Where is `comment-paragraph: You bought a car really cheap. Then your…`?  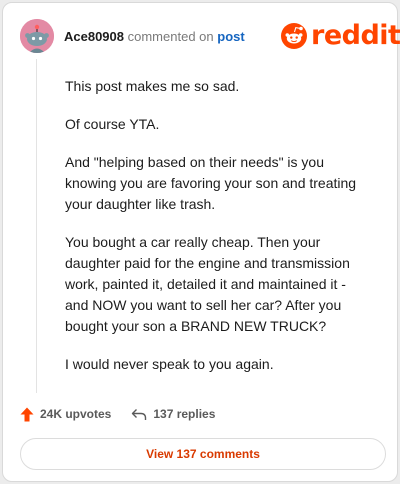
comment-paragraph: You bought a car really cheap. Then your… is located at coordinates (207, 284).